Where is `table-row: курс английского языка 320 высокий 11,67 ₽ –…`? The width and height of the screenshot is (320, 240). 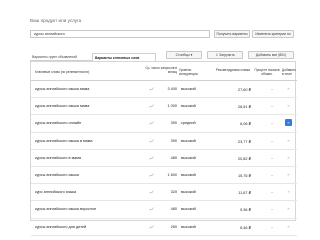
table-row: курс английского языка 320 высокий 11,67 ₽ –… is located at coordinates (164, 193).